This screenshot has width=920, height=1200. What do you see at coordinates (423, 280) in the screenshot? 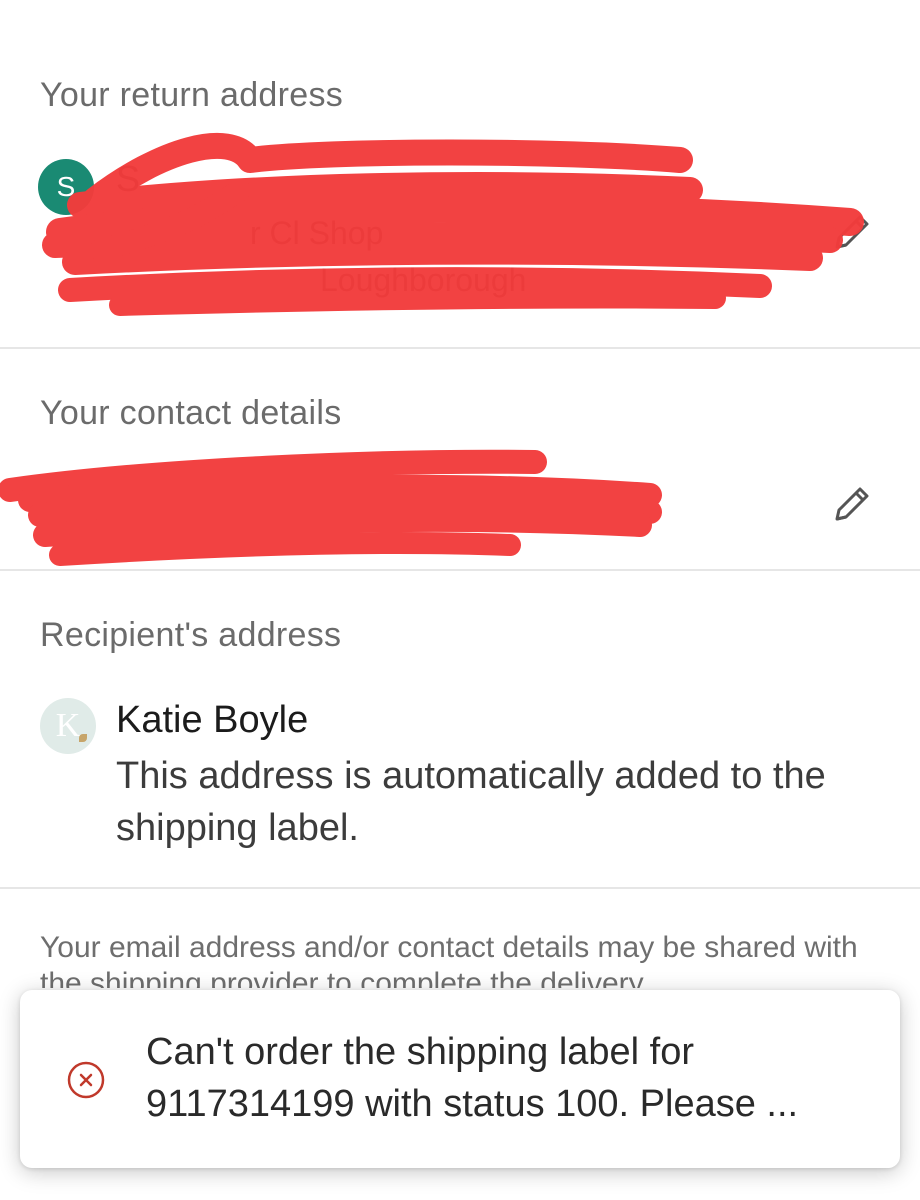
I see `sender-address-line-2: Loughborough` at bounding box center [423, 280].